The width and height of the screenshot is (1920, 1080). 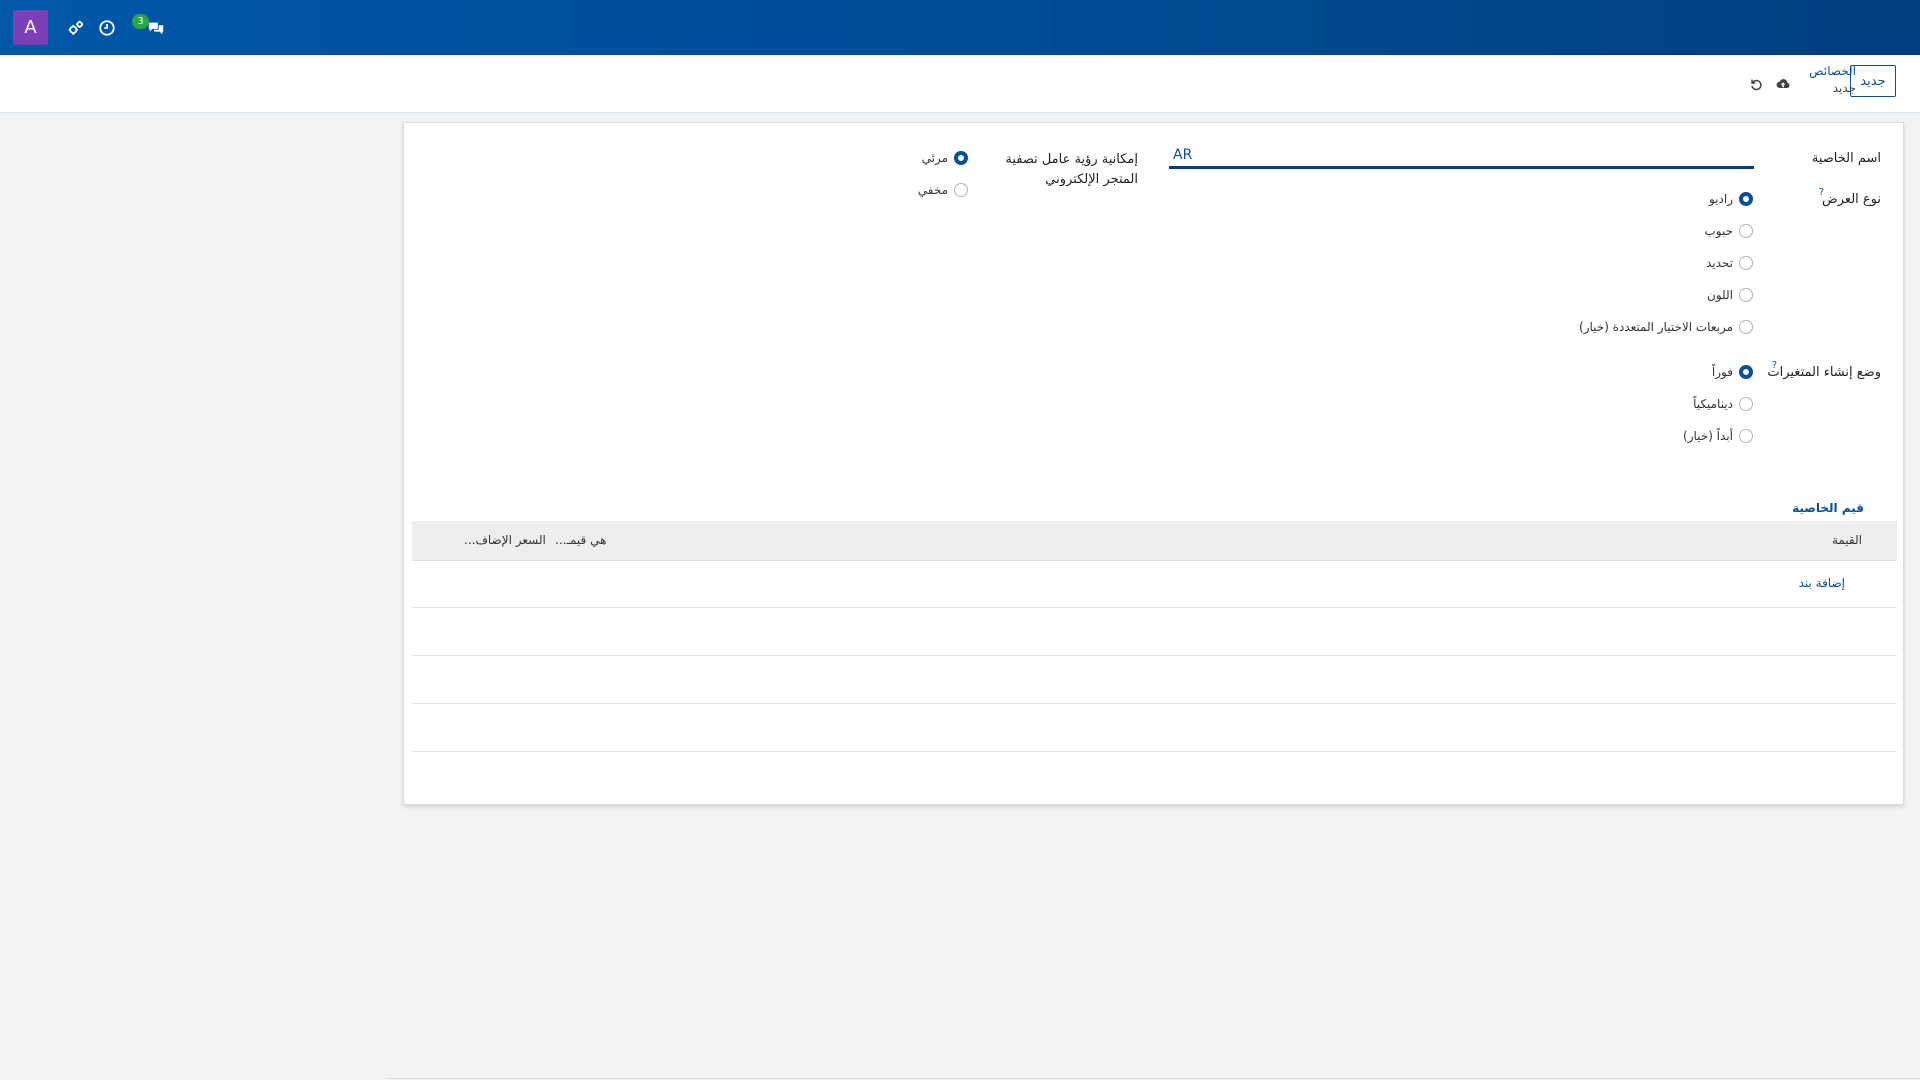 What do you see at coordinates (1873, 81) in the screenshot?
I see `new-button: جديد` at bounding box center [1873, 81].